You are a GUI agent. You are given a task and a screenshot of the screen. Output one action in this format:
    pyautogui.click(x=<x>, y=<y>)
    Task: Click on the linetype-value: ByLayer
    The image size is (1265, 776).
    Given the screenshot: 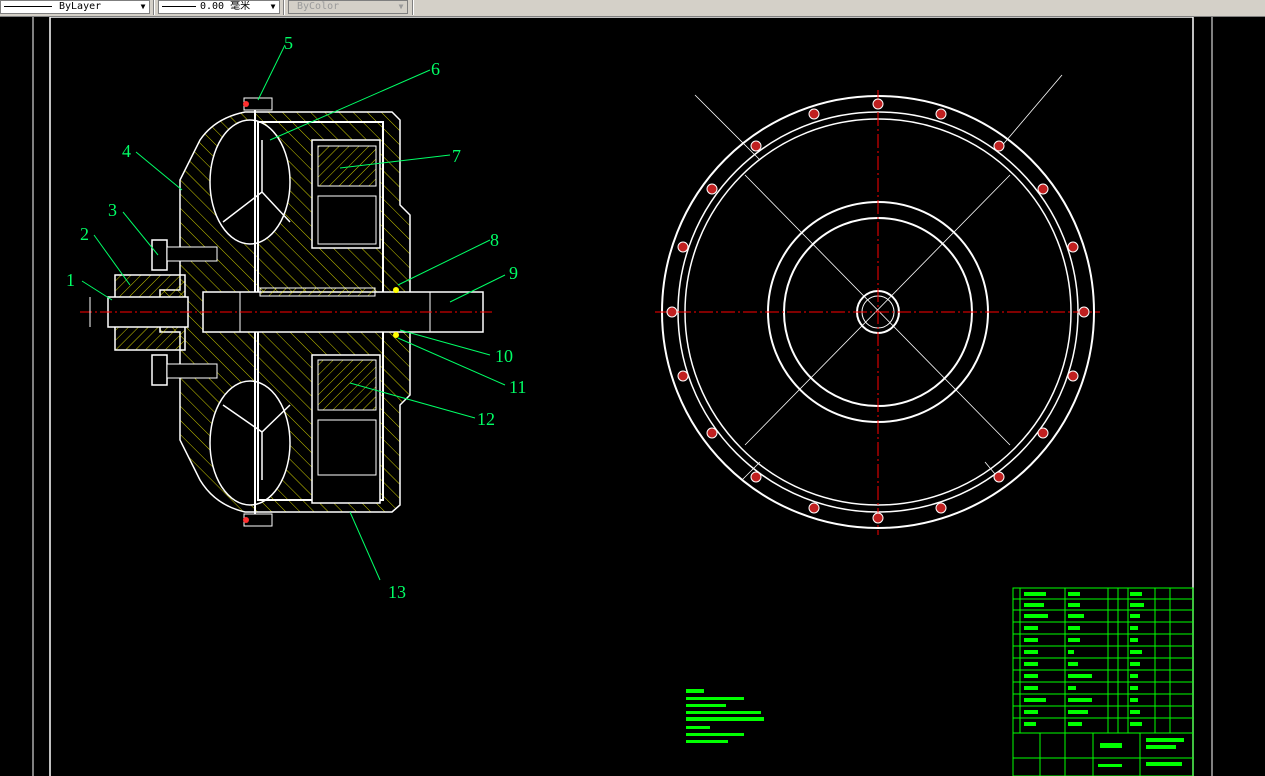 What is the action you would take?
    pyautogui.click(x=80, y=6)
    